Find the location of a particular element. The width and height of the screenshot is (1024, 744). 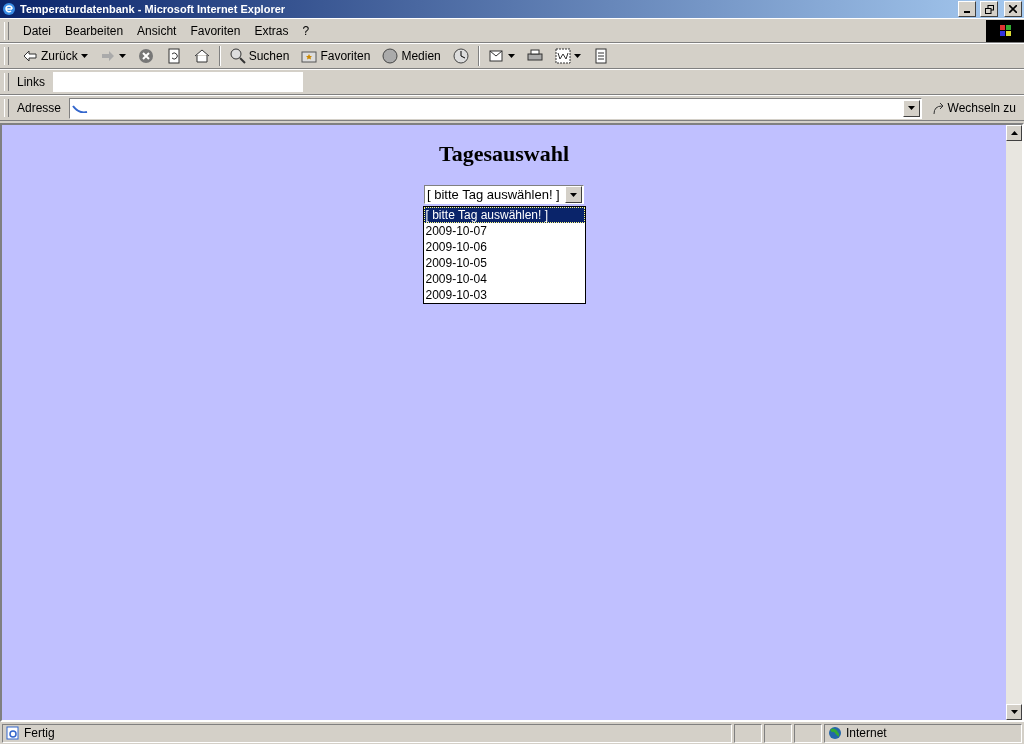

zone-text: Internet is located at coordinates (866, 733).